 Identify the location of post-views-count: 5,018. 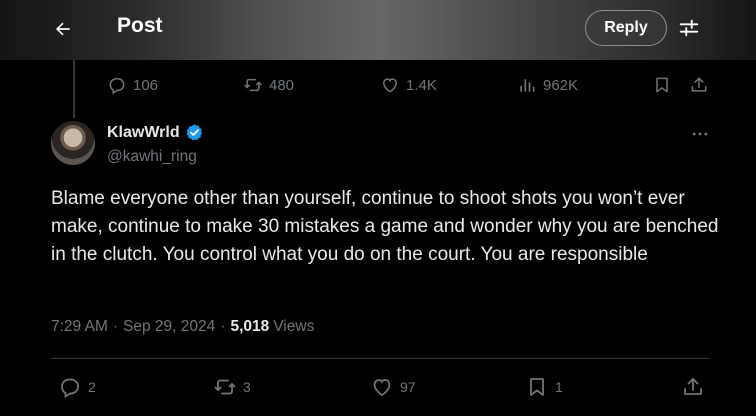
(250, 326).